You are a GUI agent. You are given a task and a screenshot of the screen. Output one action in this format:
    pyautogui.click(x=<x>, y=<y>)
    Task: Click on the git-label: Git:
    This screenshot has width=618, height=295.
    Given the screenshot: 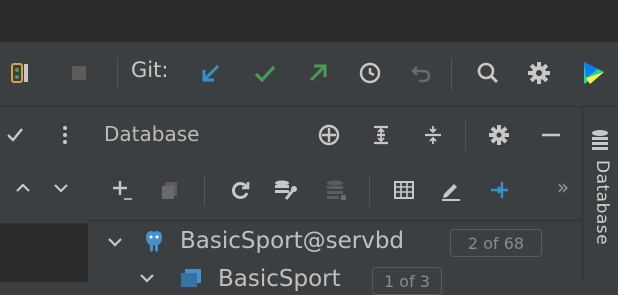 What is the action you would take?
    pyautogui.click(x=150, y=70)
    